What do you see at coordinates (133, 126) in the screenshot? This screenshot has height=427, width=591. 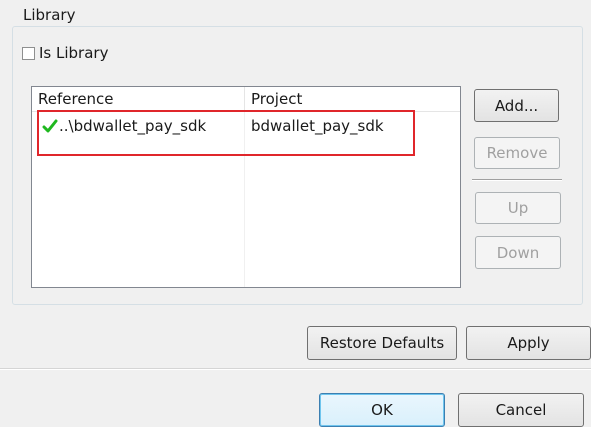 I see `reference-cell: ..\bdwallet_pay_sdk` at bounding box center [133, 126].